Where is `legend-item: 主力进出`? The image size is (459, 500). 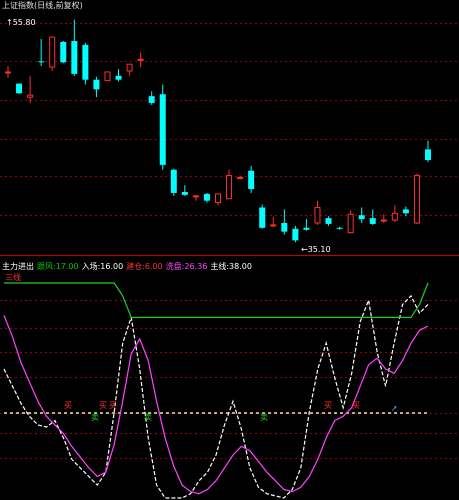
legend-item: 主力进出 is located at coordinates (18, 266).